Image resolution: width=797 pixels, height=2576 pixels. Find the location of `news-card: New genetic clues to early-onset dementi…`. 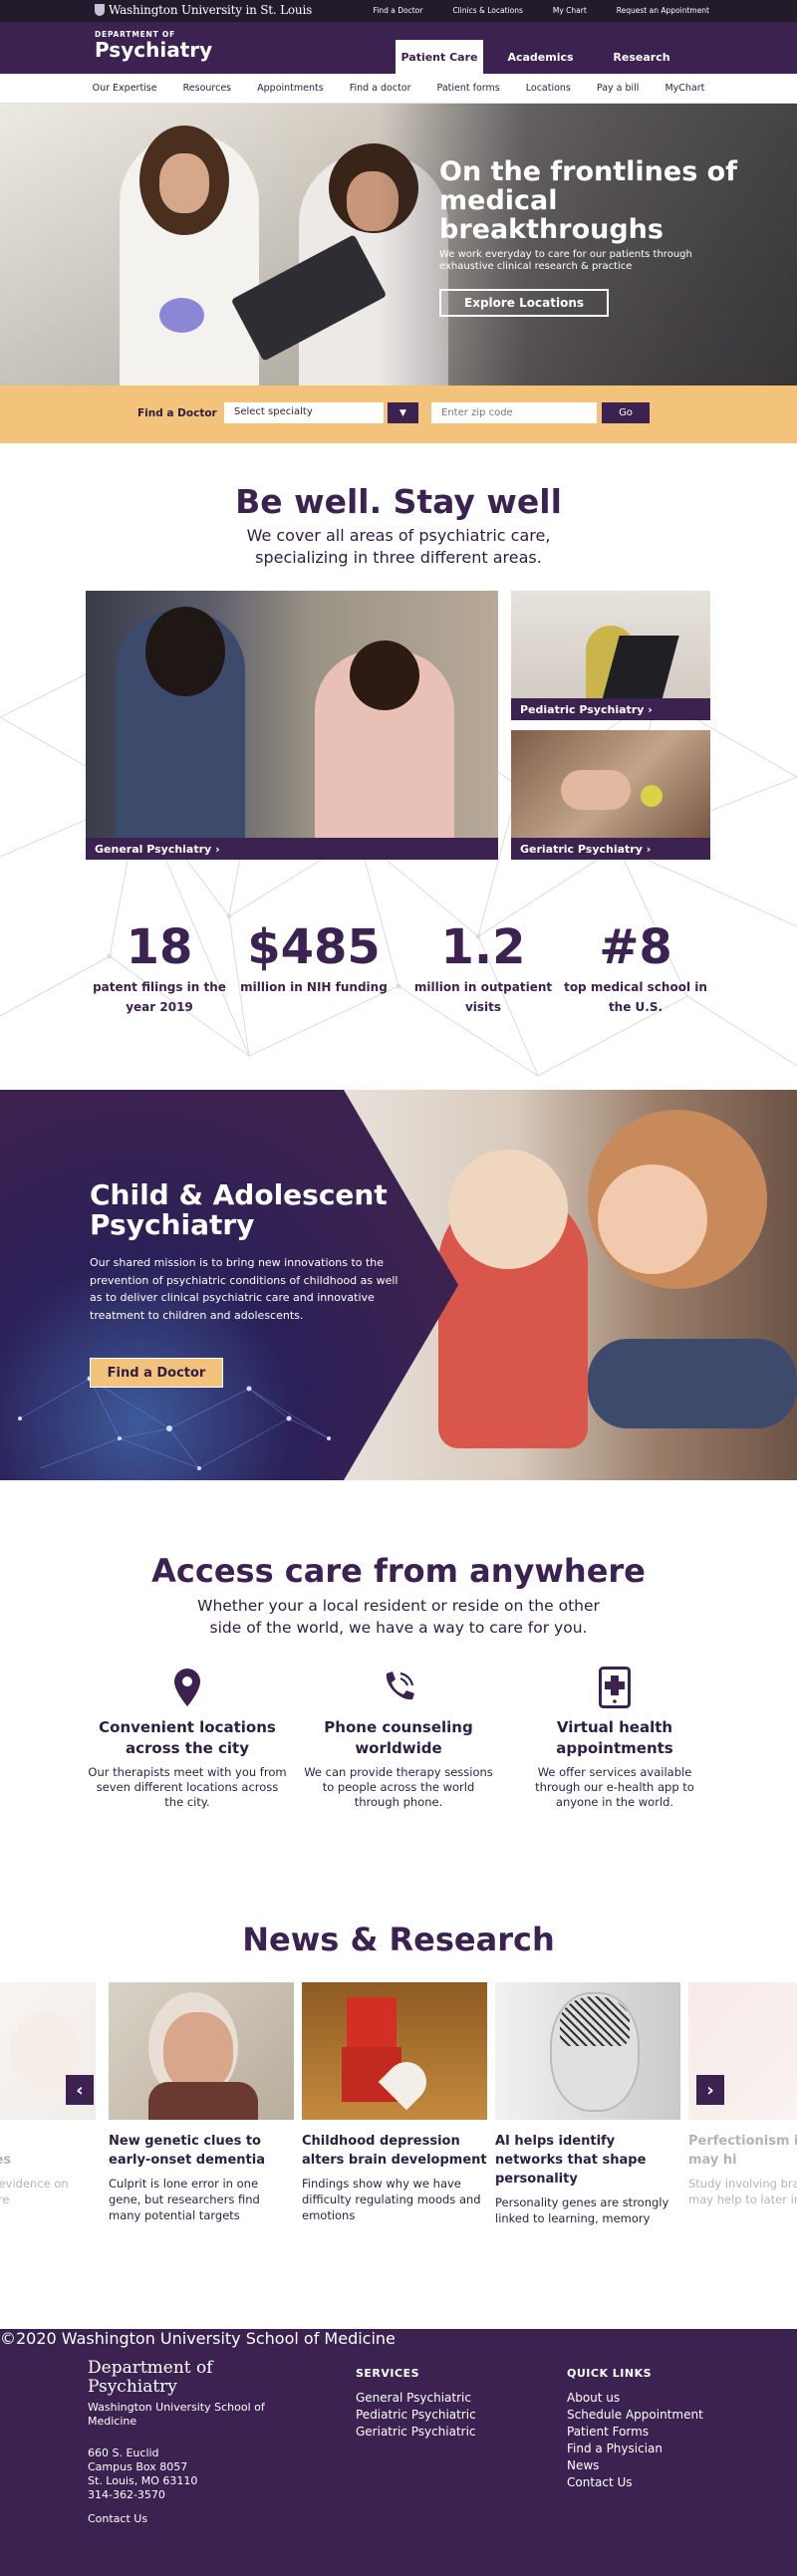

news-card: New genetic clues to early-onset dementi… is located at coordinates (202, 2102).